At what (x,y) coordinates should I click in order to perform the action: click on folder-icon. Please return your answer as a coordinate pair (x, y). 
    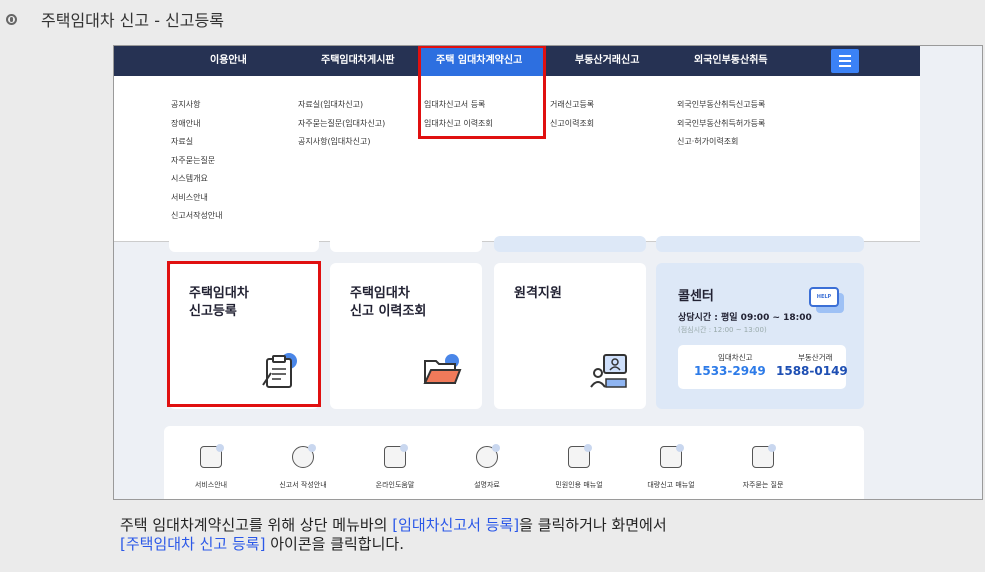
    Looking at the image, I should click on (442, 369).